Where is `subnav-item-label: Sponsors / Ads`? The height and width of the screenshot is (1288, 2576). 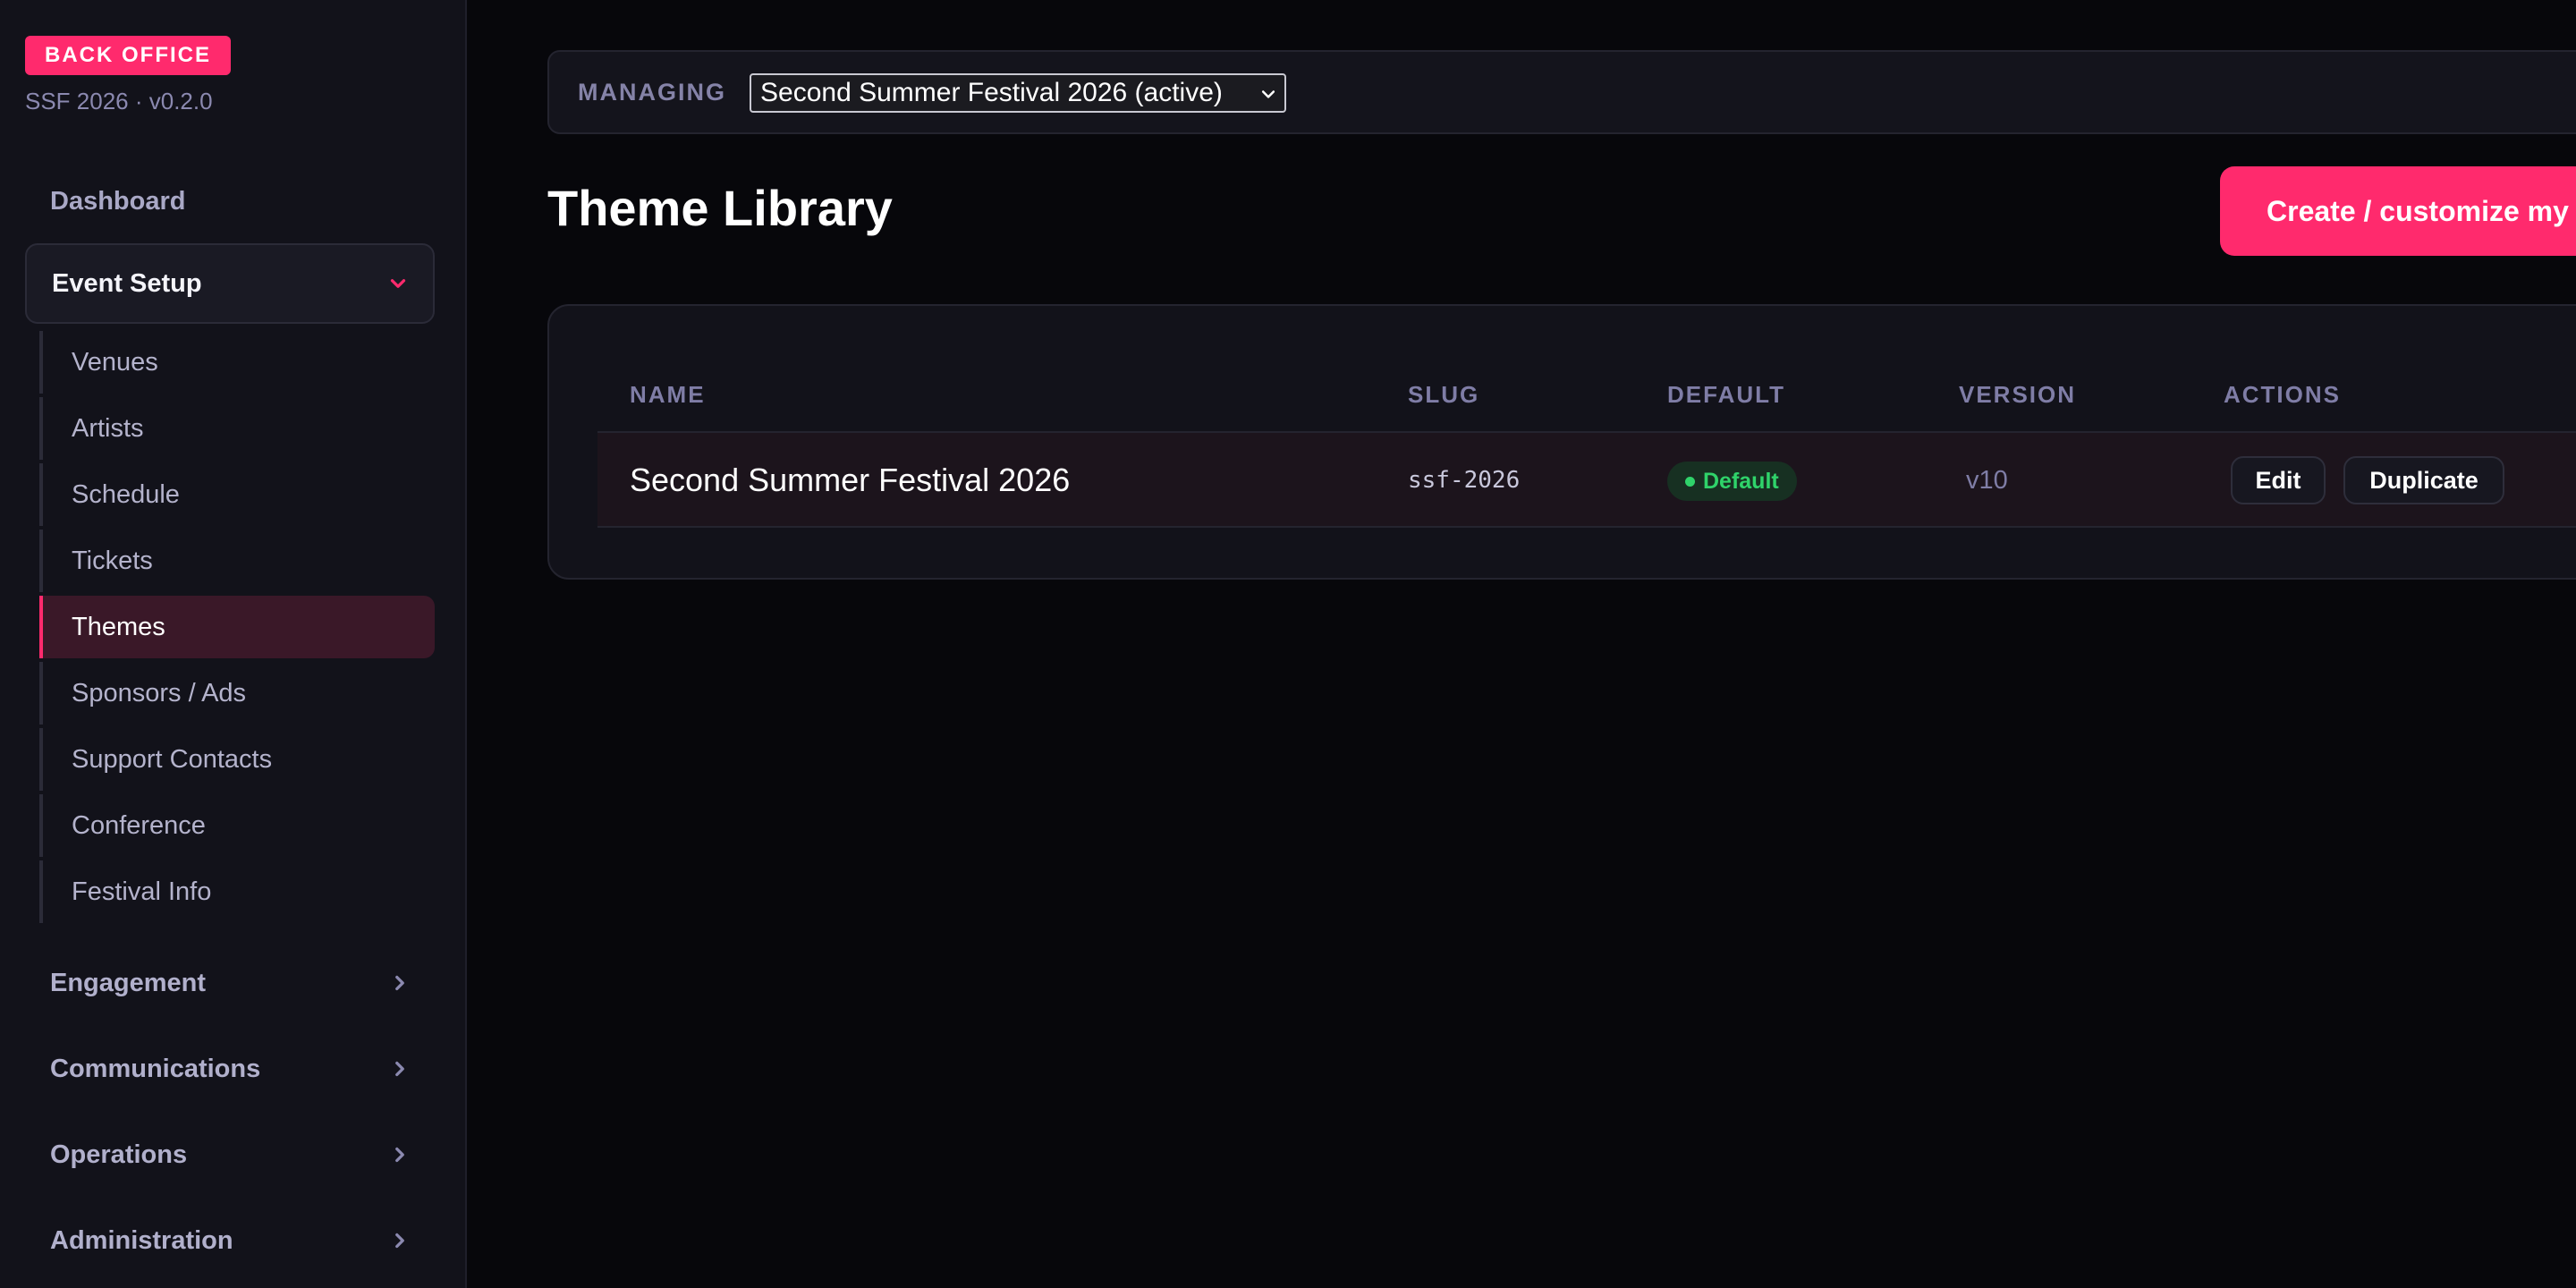 subnav-item-label: Sponsors / Ads is located at coordinates (159, 693).